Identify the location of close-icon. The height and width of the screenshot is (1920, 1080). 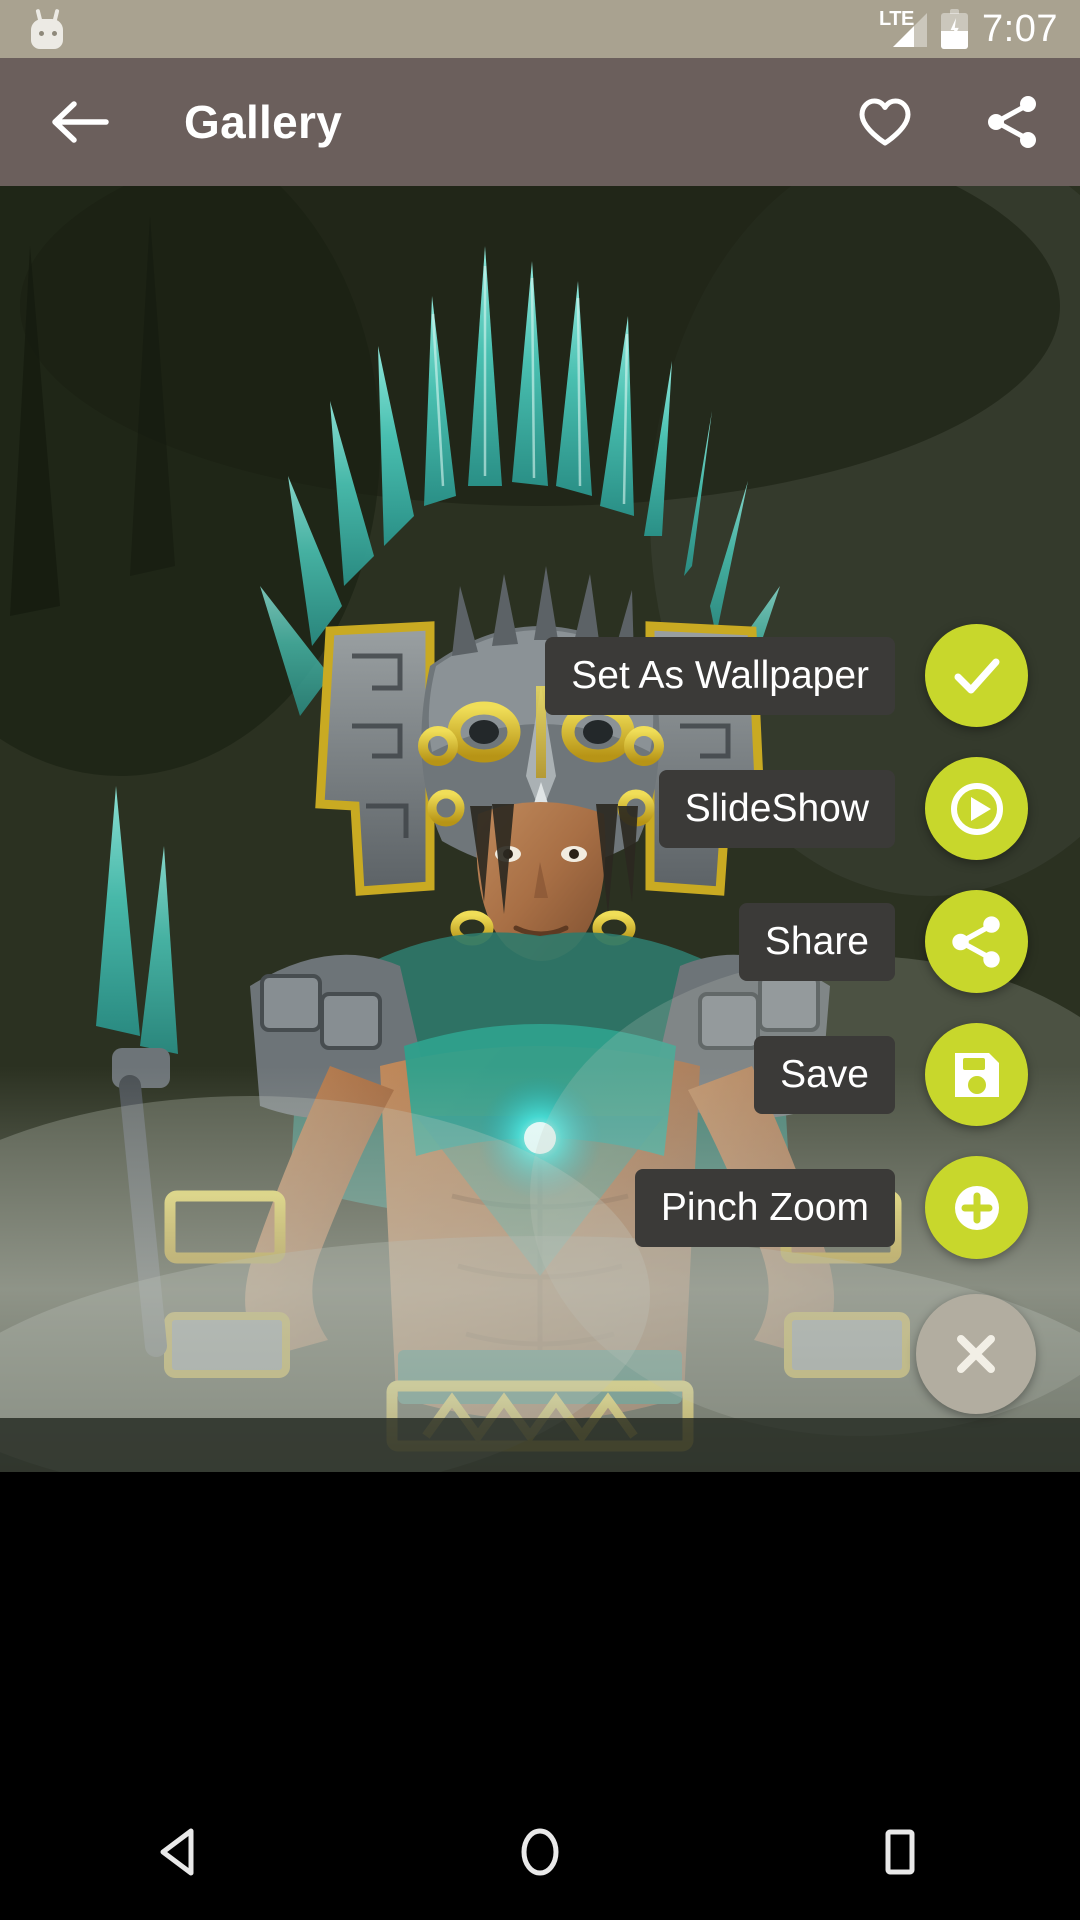
(976, 1354).